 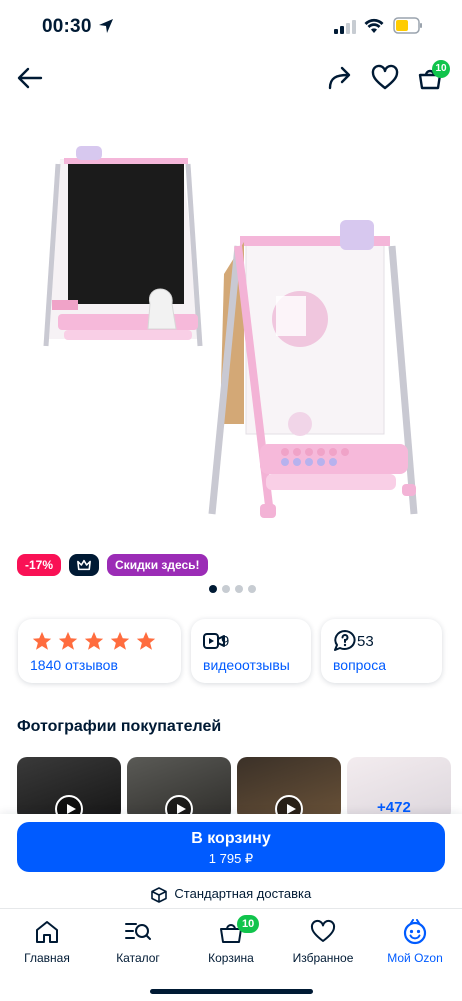 I want to click on questions-card: 53 вопроса, so click(x=381, y=651).